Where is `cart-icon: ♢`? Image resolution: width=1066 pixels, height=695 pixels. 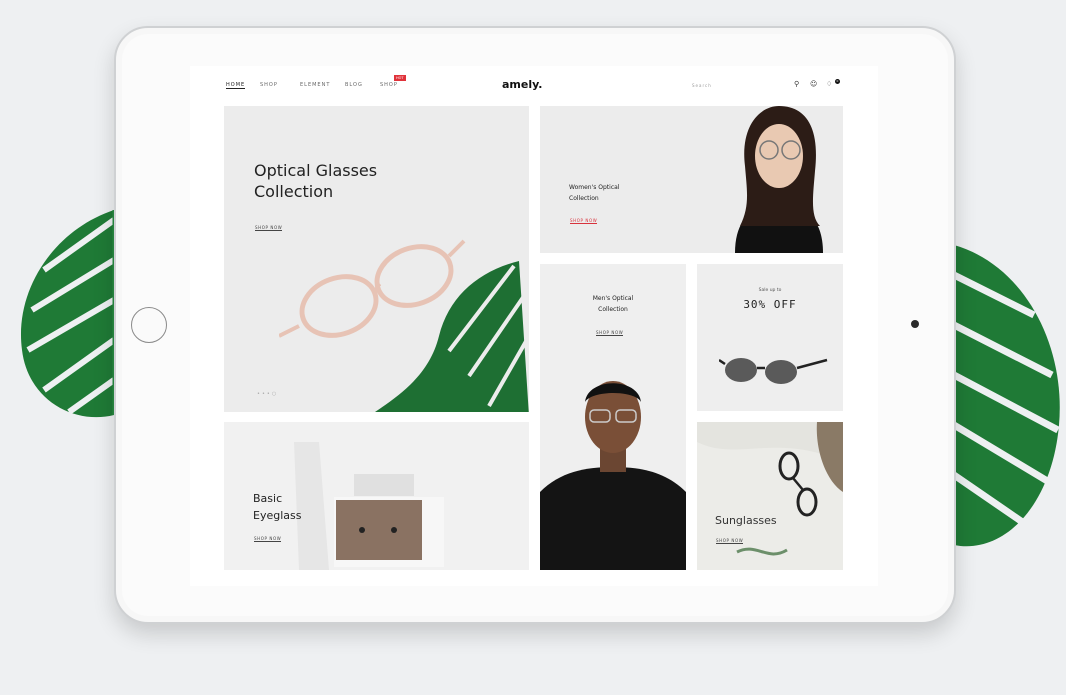 cart-icon: ♢ is located at coordinates (829, 84).